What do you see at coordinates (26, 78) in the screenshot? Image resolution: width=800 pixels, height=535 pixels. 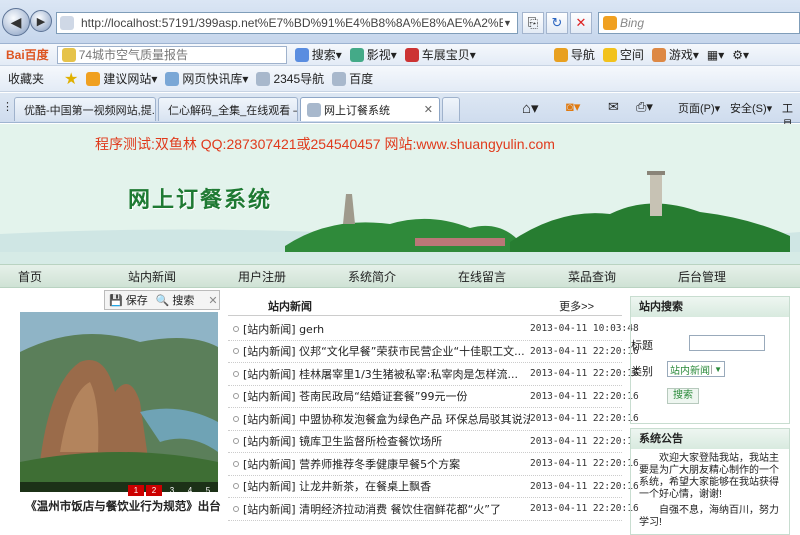 I see `favorites-label: 收藏夹` at bounding box center [26, 78].